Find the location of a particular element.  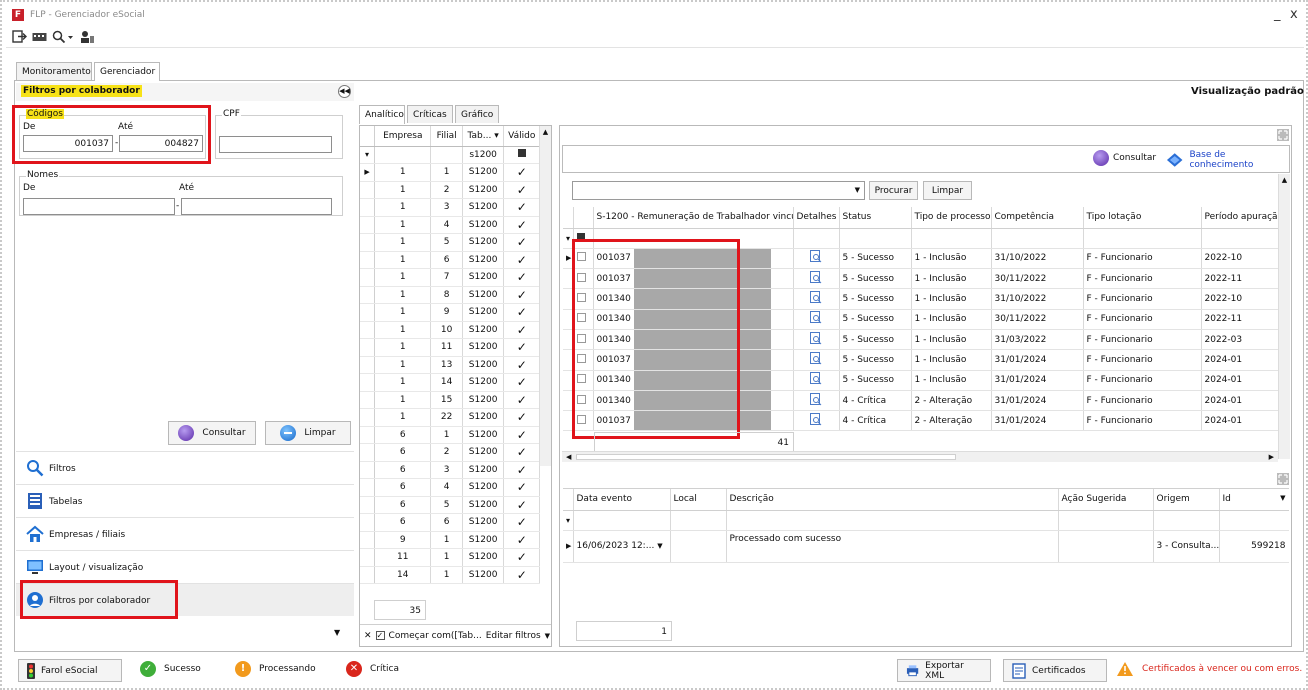

col-id: Id ▼ is located at coordinates (1254, 500).